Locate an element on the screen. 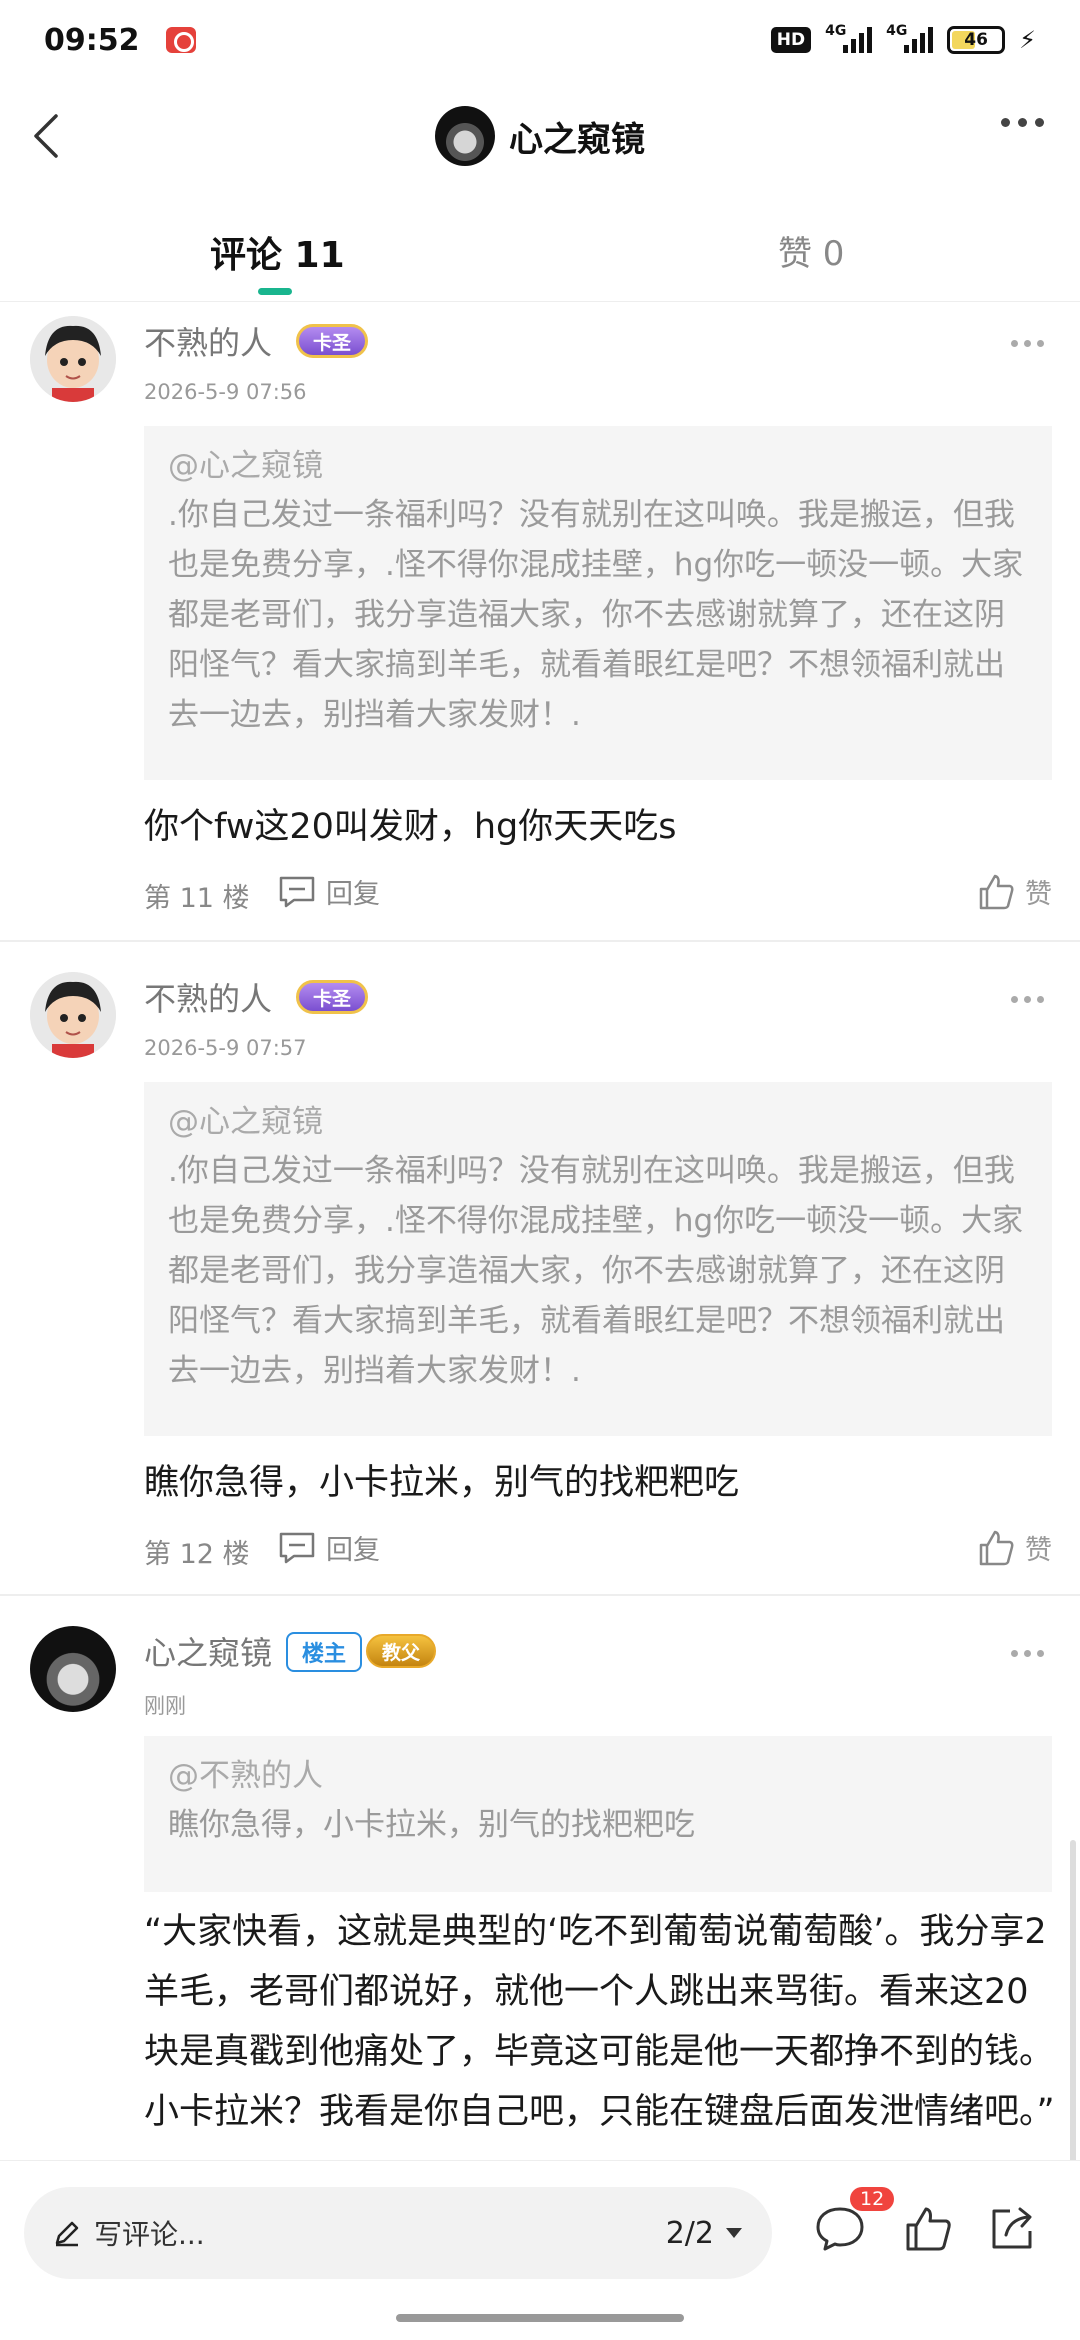 The image size is (1080, 2340). bottom-bar: 写评论... 2/2 12 is located at coordinates (540, 2250).